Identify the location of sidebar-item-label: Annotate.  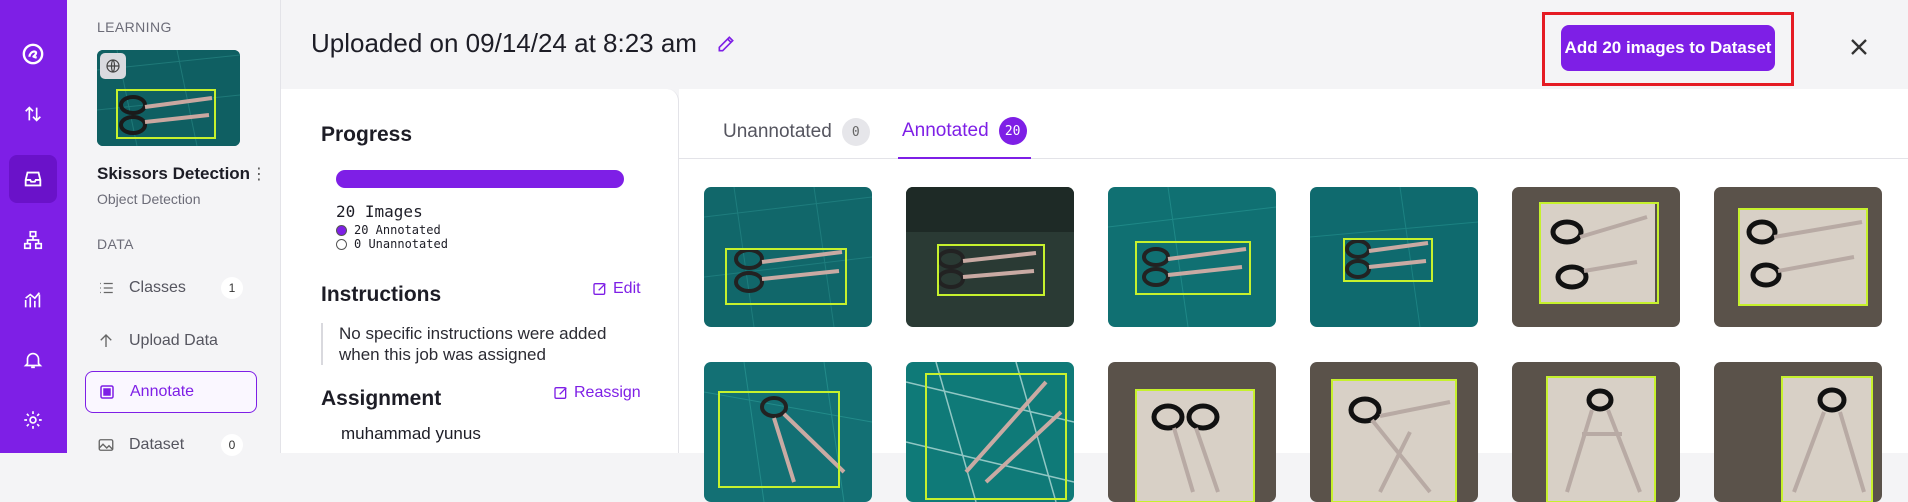
(162, 391).